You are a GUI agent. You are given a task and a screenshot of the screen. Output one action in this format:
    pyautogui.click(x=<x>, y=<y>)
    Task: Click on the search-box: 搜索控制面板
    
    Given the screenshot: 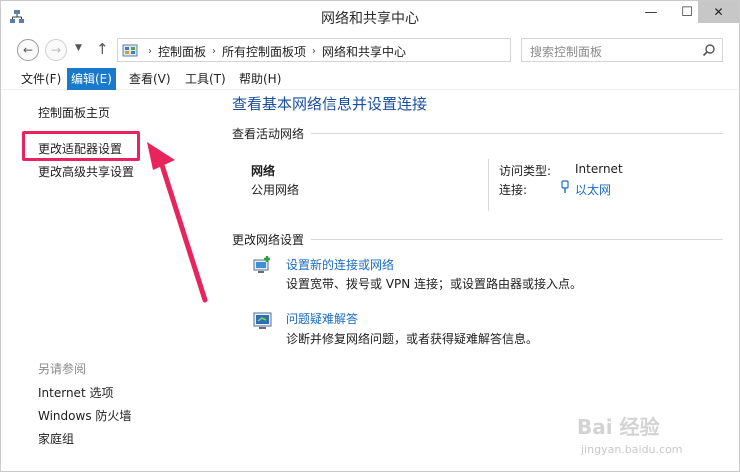 What is the action you would take?
    pyautogui.click(x=622, y=50)
    